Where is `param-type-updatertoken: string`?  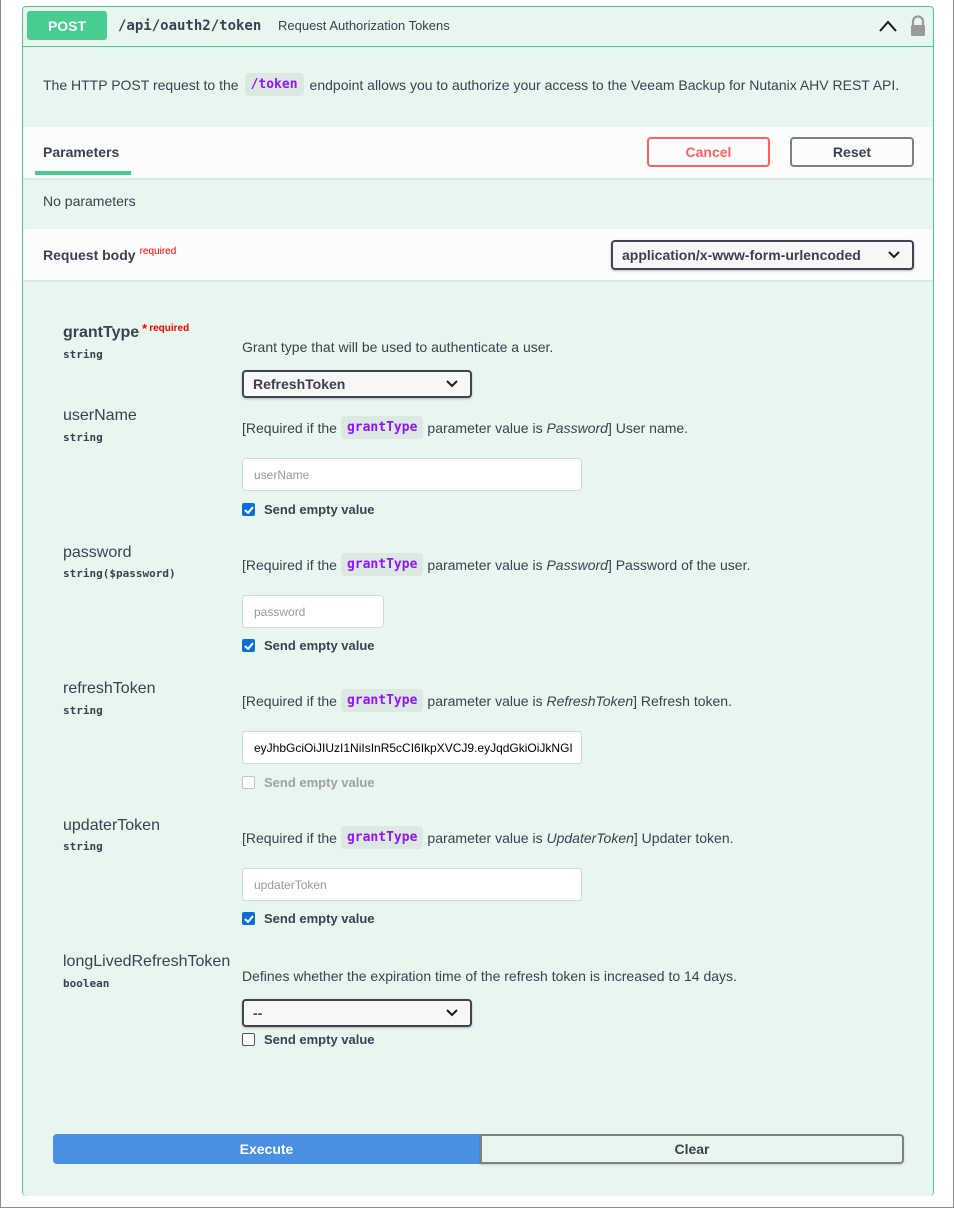
param-type-updatertoken: string is located at coordinates (83, 846).